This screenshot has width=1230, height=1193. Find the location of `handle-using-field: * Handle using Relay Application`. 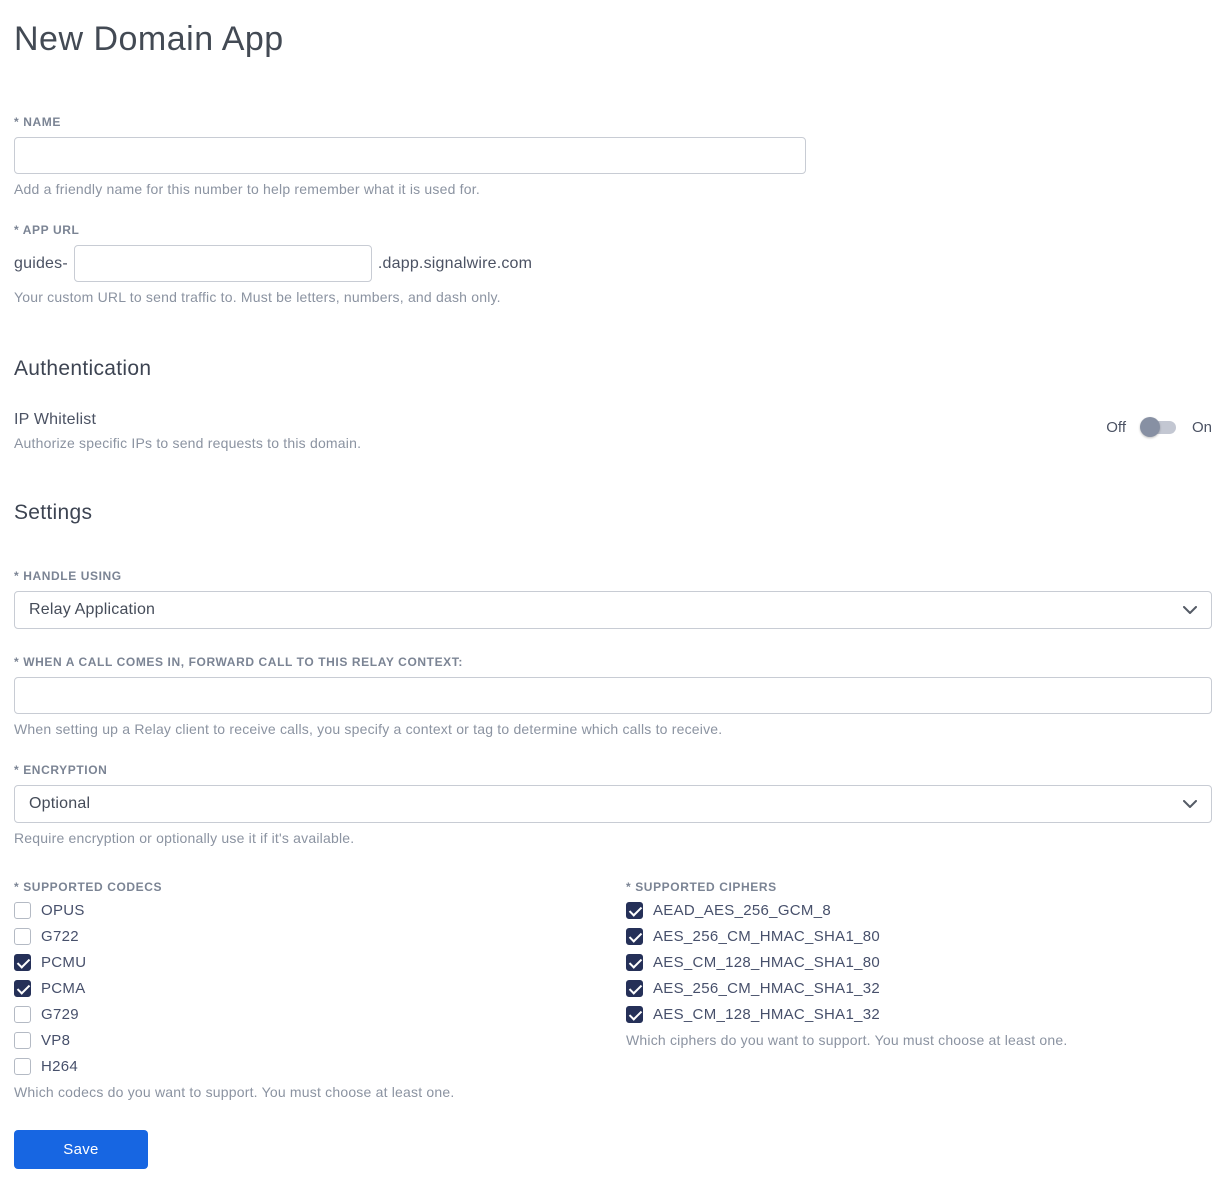

handle-using-field: * Handle using Relay Application is located at coordinates (613, 599).